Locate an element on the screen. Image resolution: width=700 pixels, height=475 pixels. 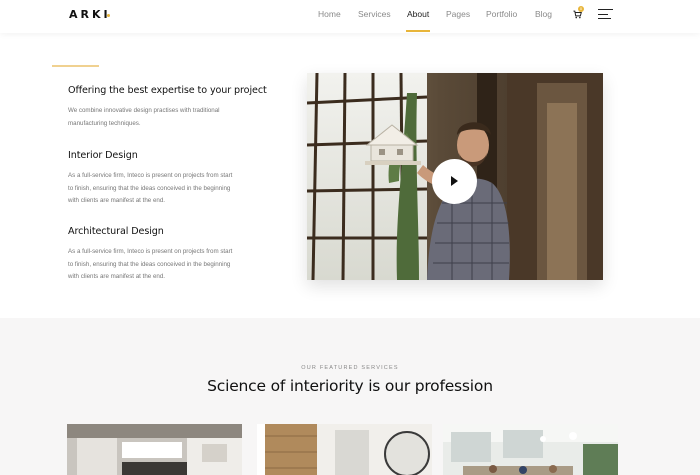
office-image is located at coordinates (530, 449).